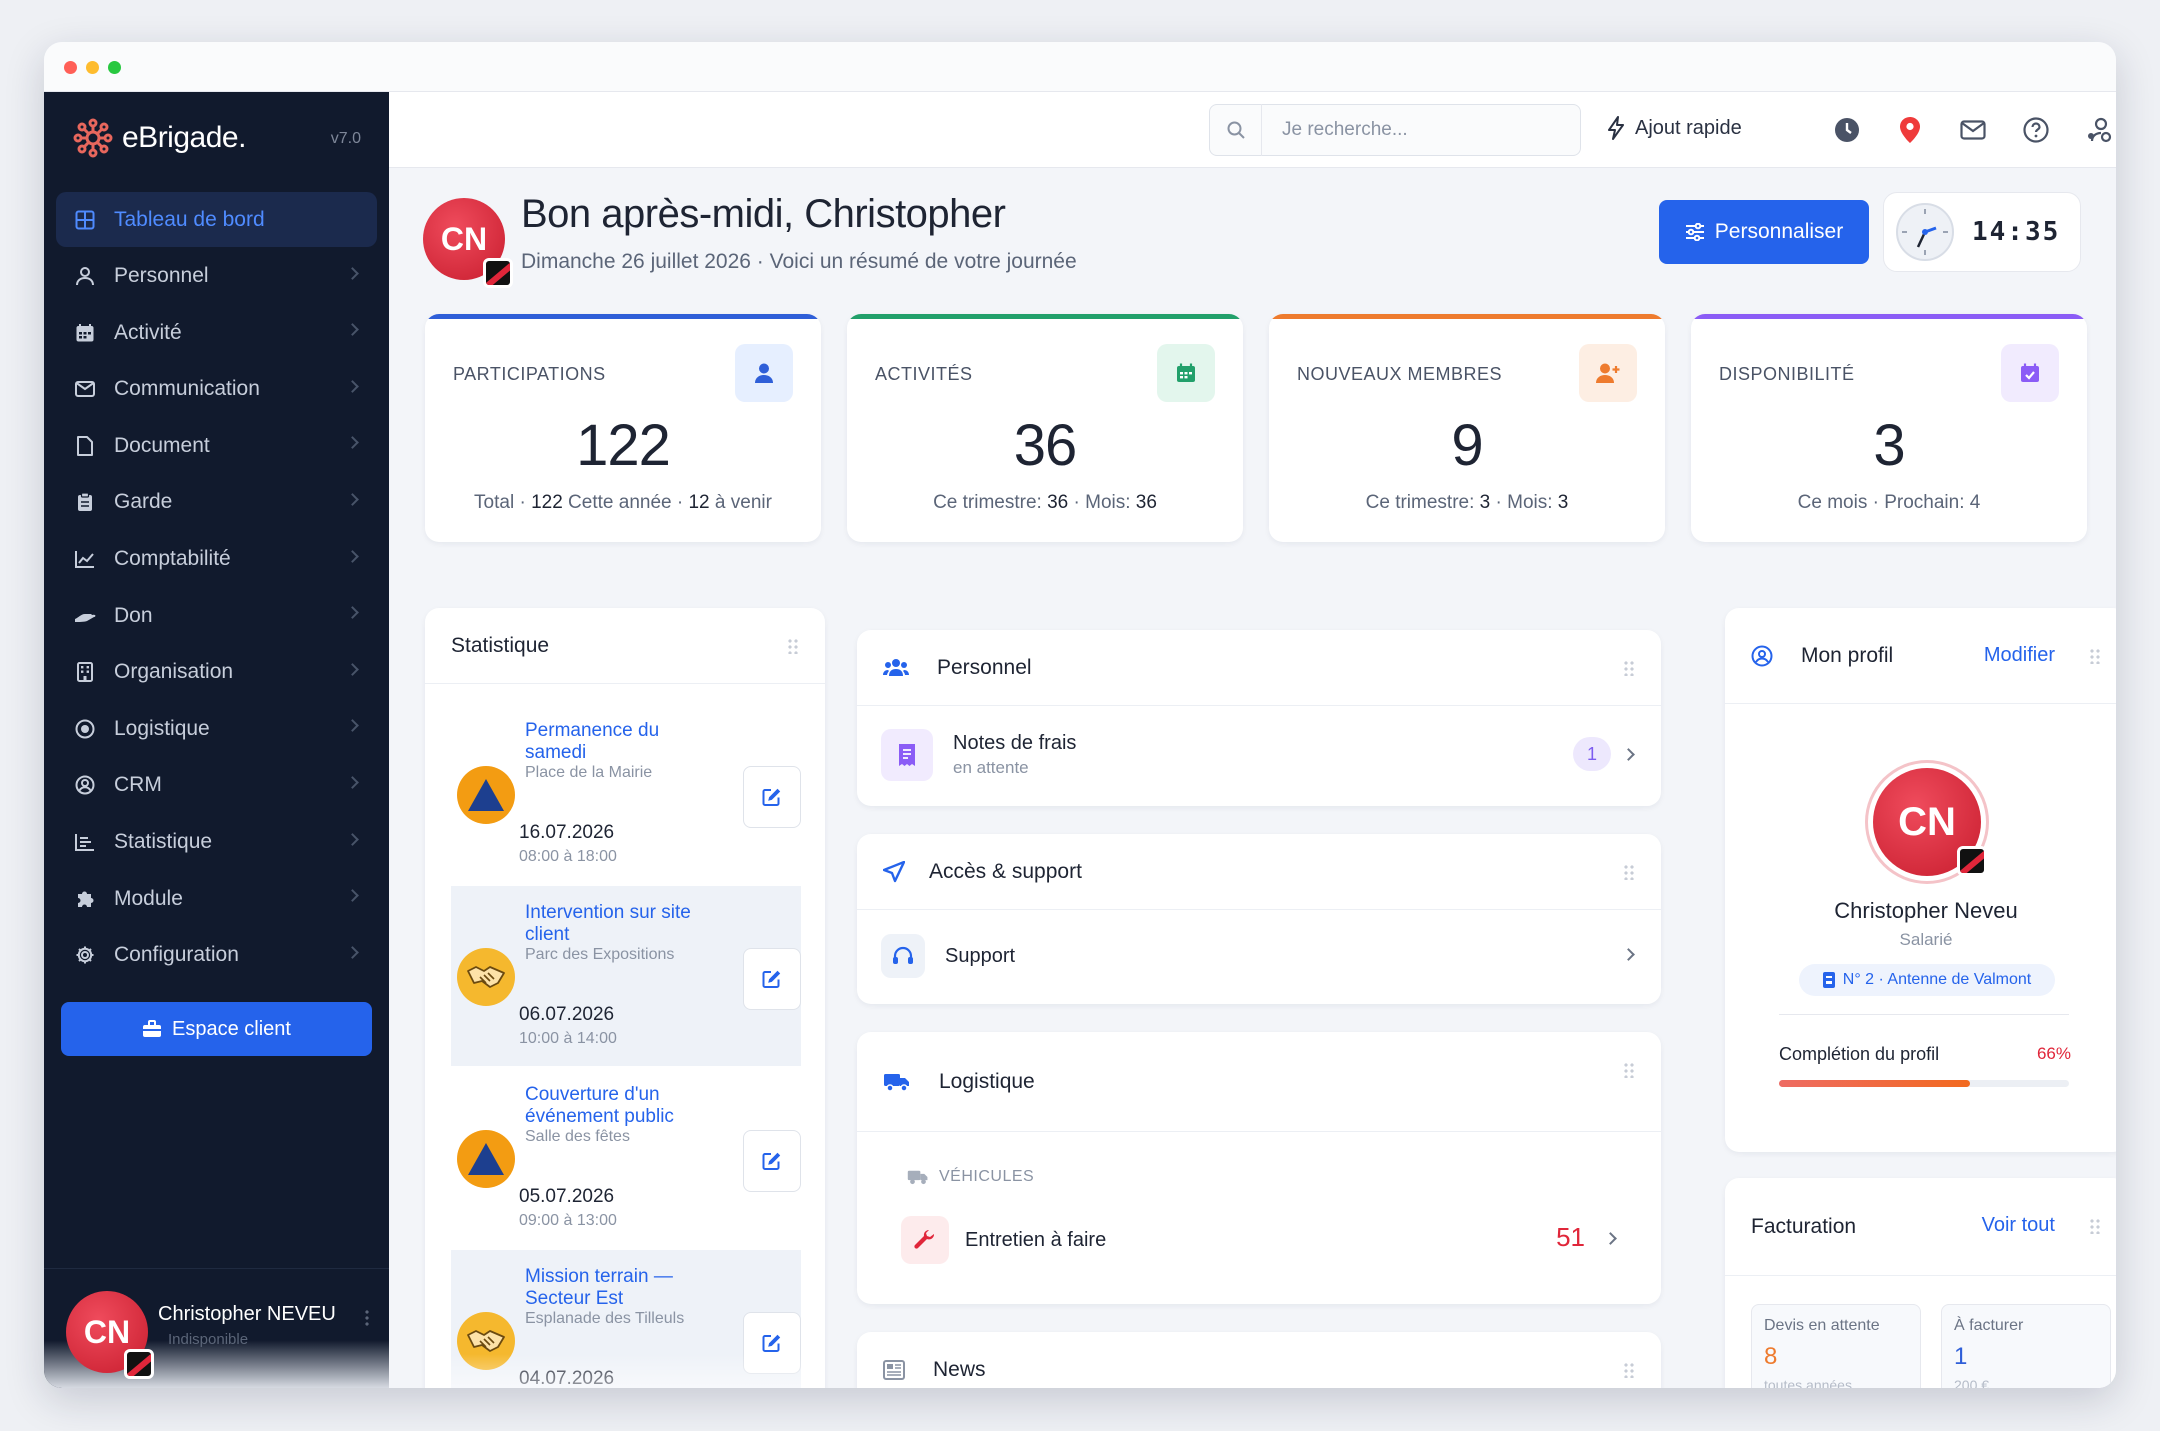  What do you see at coordinates (763, 214) in the screenshot?
I see `page-title: Bon après-midi, Christopher` at bounding box center [763, 214].